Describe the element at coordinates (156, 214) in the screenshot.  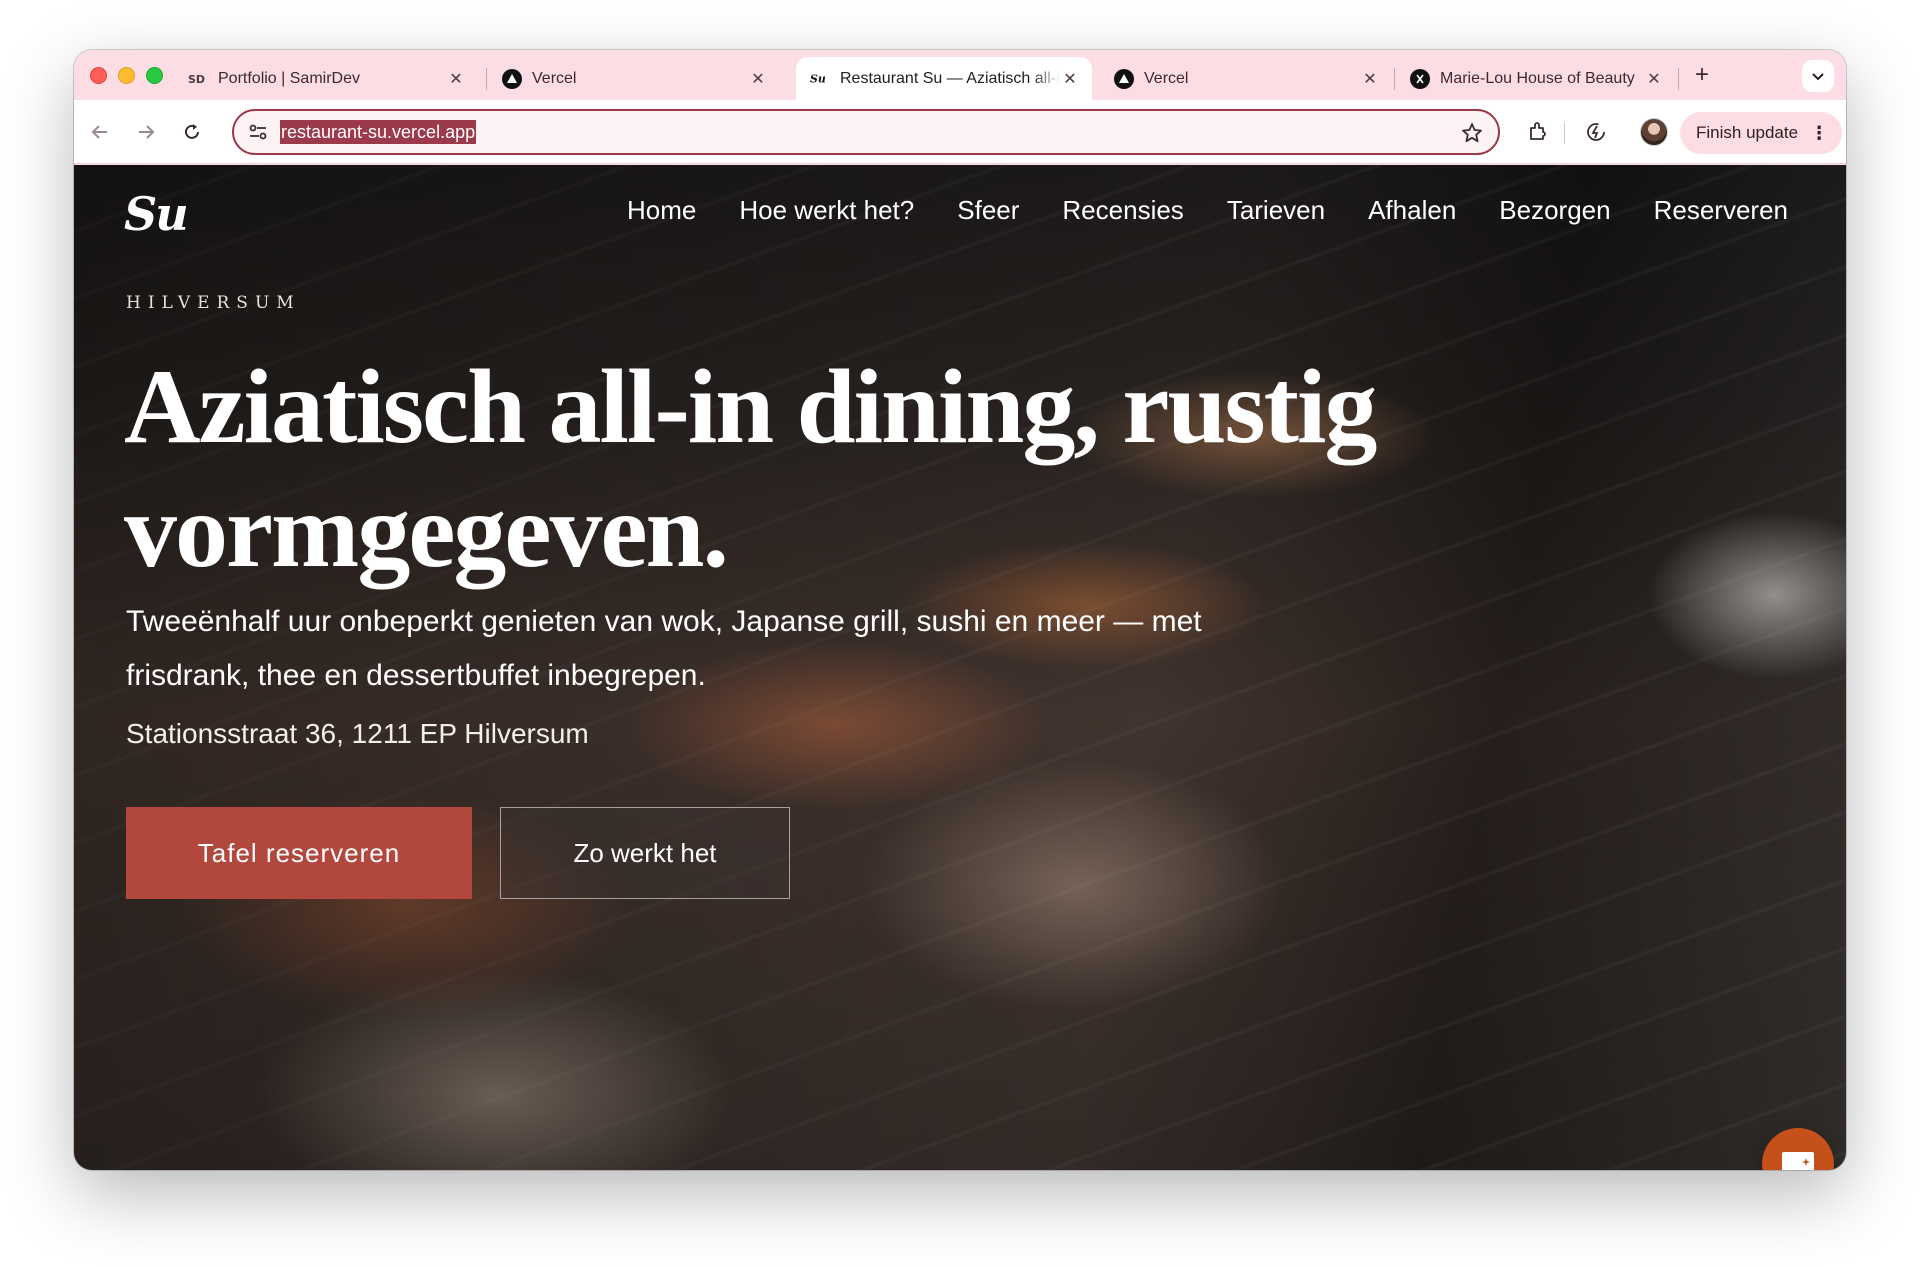
I see `site-logo: Su` at that location.